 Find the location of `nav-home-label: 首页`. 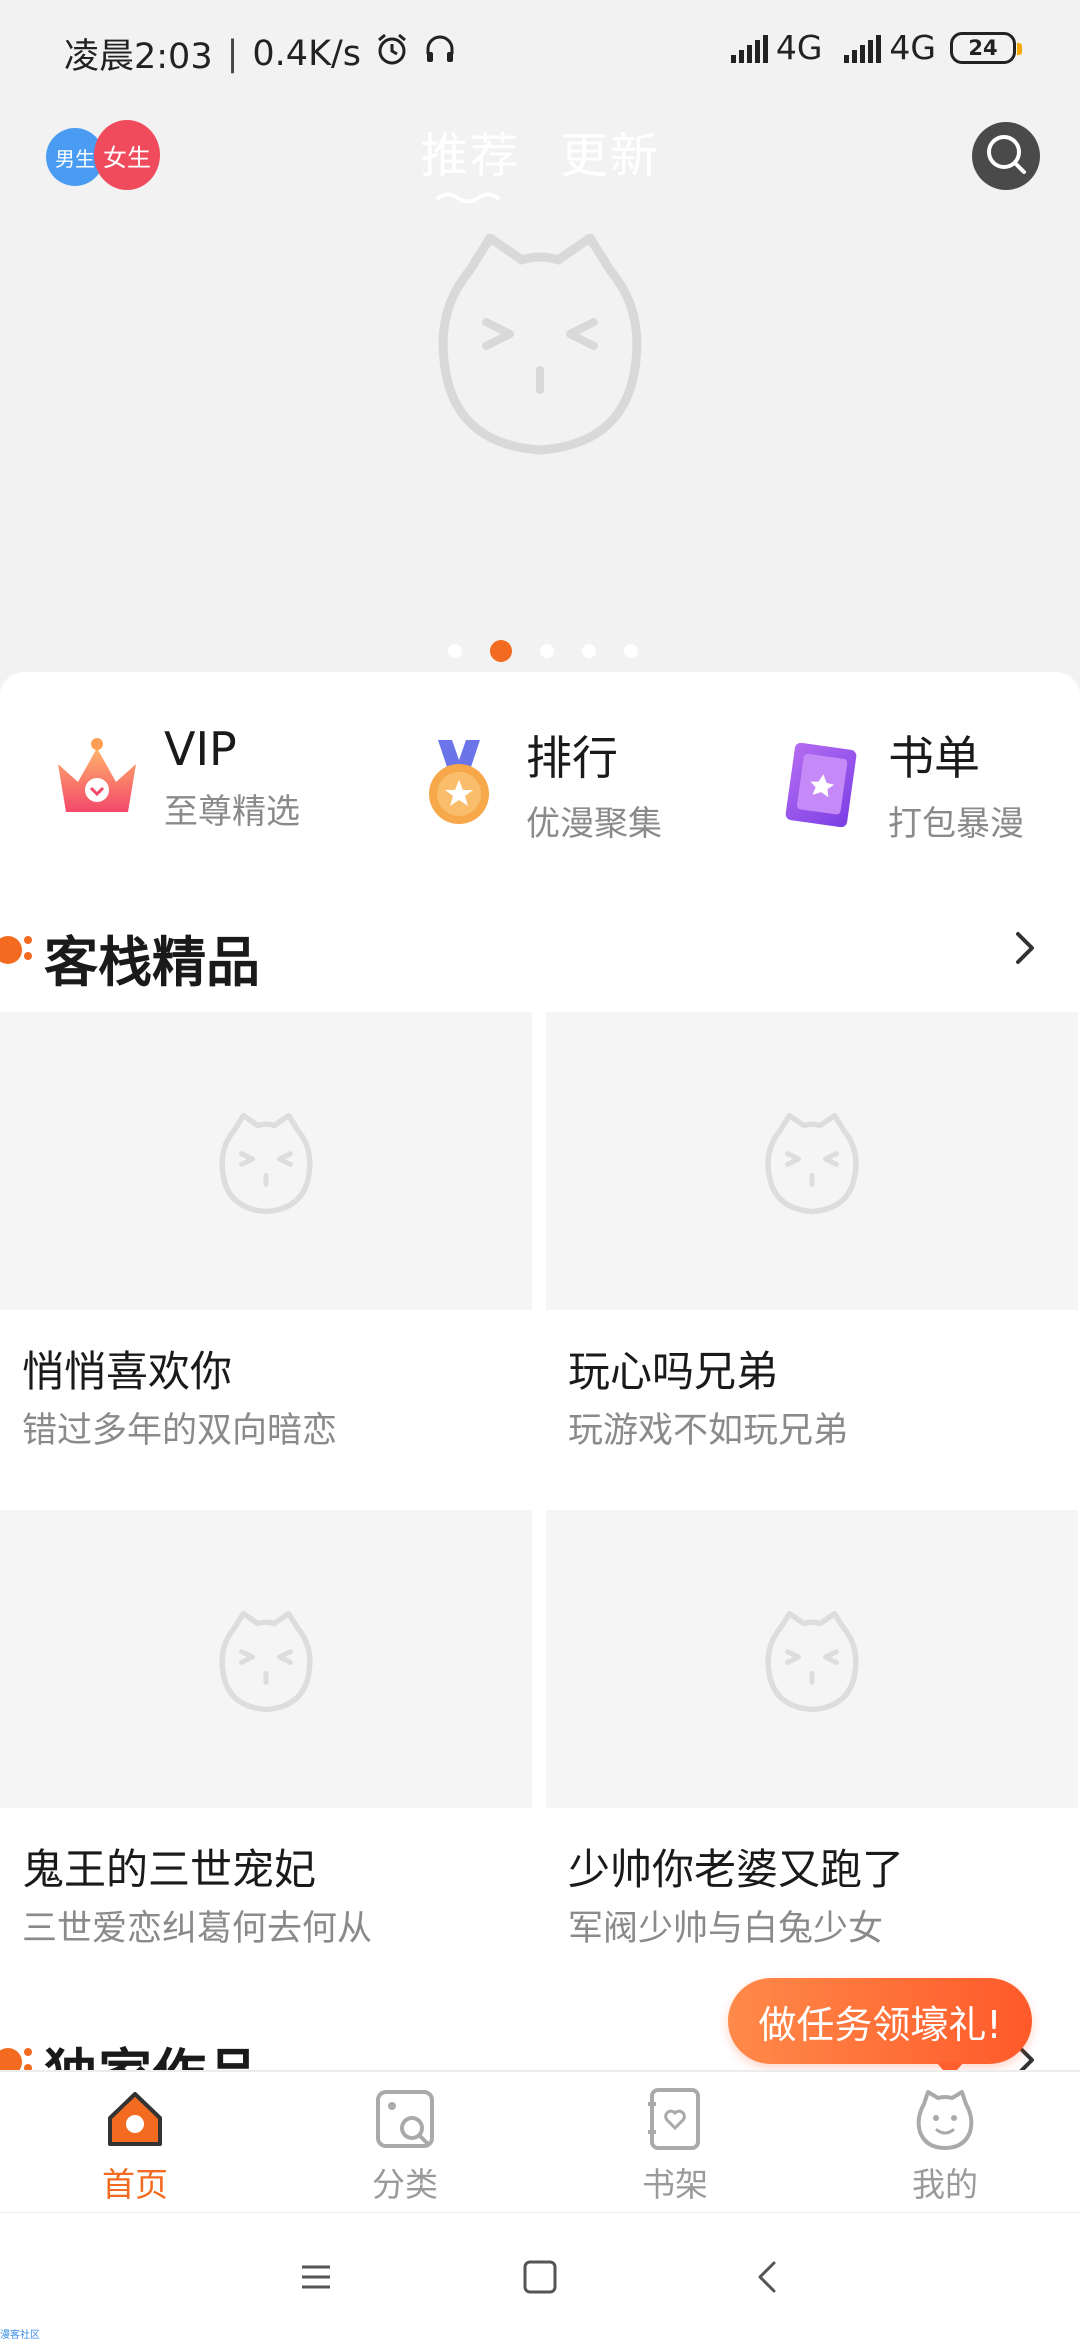

nav-home-label: 首页 is located at coordinates (135, 2184).